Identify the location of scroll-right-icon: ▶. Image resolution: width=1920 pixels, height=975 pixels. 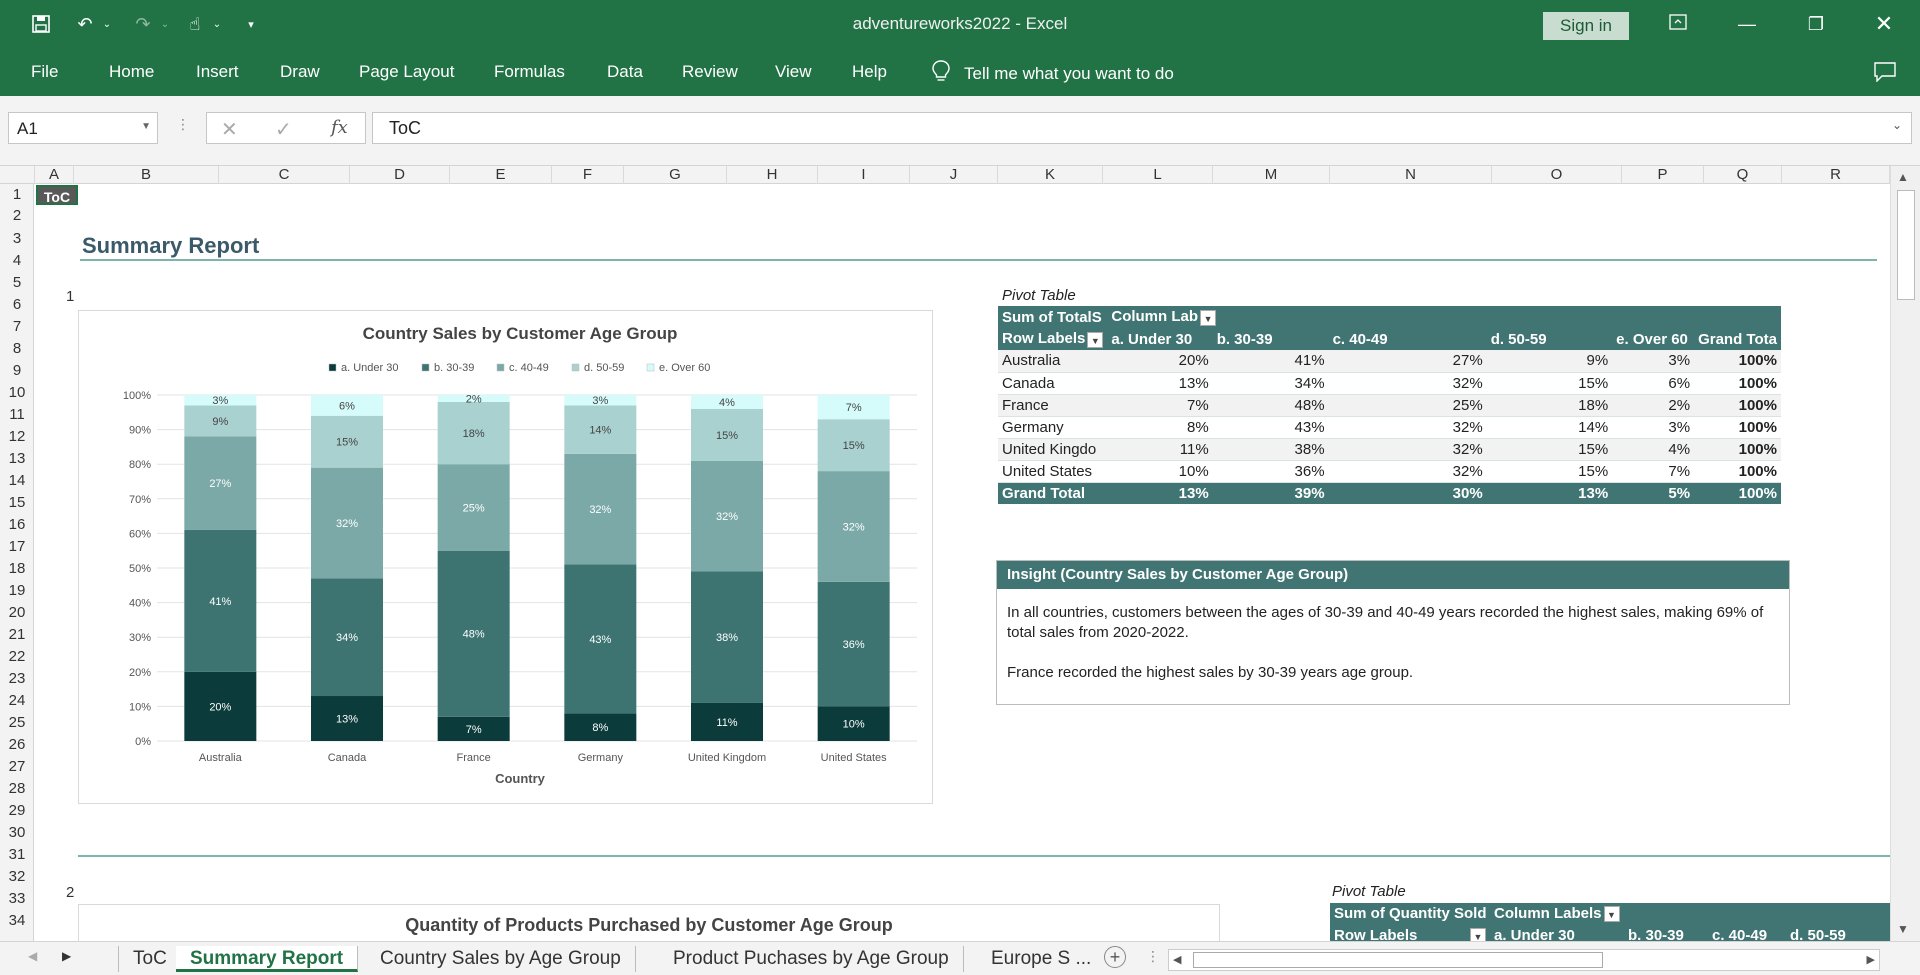
(1871, 959).